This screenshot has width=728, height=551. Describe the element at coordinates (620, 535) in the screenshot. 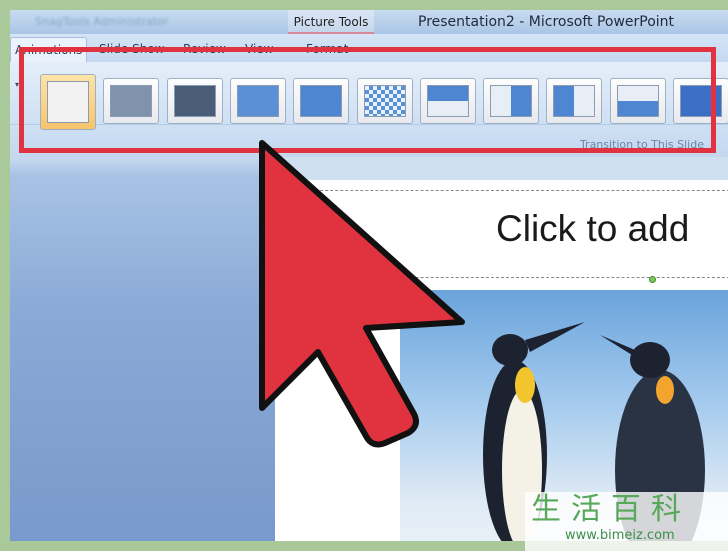

I see `watermark-url: www.bimeiz.com` at that location.